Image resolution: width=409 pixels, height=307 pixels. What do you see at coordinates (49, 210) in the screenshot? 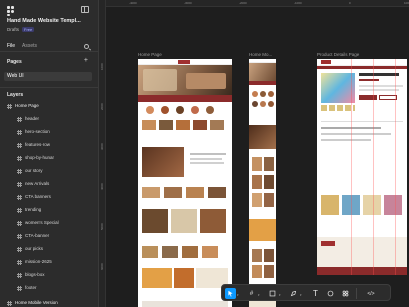
I see `layer-item: trending` at bounding box center [49, 210].